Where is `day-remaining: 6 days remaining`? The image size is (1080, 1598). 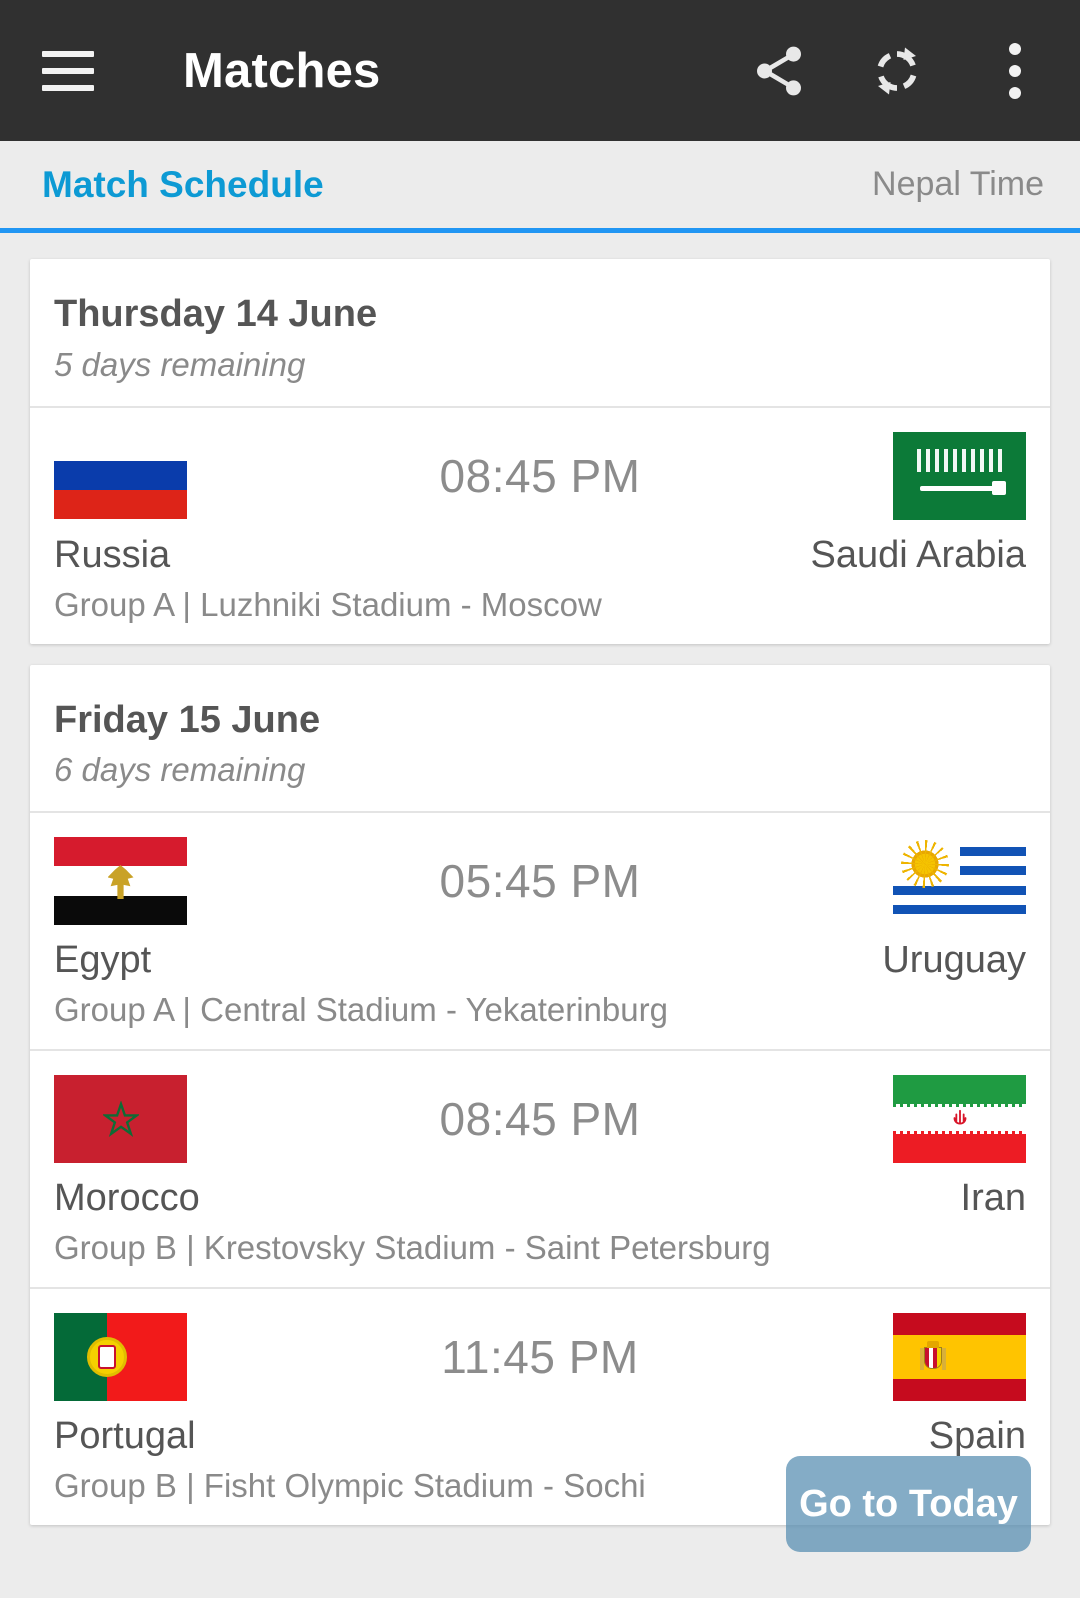 day-remaining: 6 days remaining is located at coordinates (180, 770).